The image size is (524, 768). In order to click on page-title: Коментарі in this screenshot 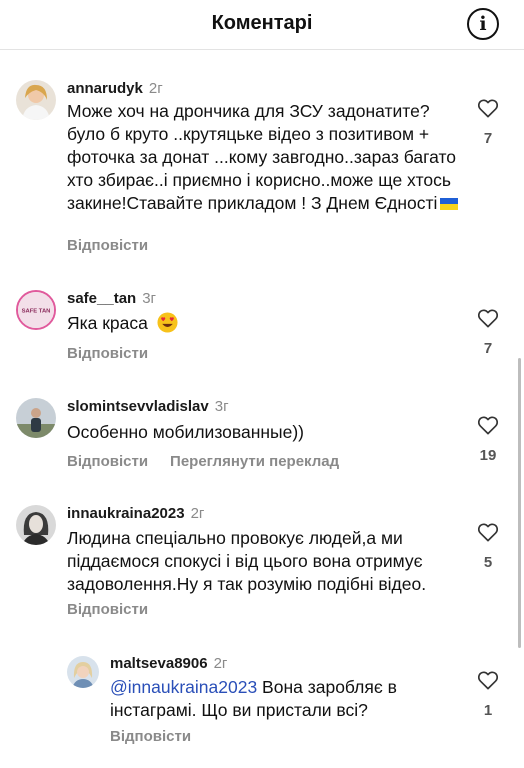, I will do `click(262, 23)`.